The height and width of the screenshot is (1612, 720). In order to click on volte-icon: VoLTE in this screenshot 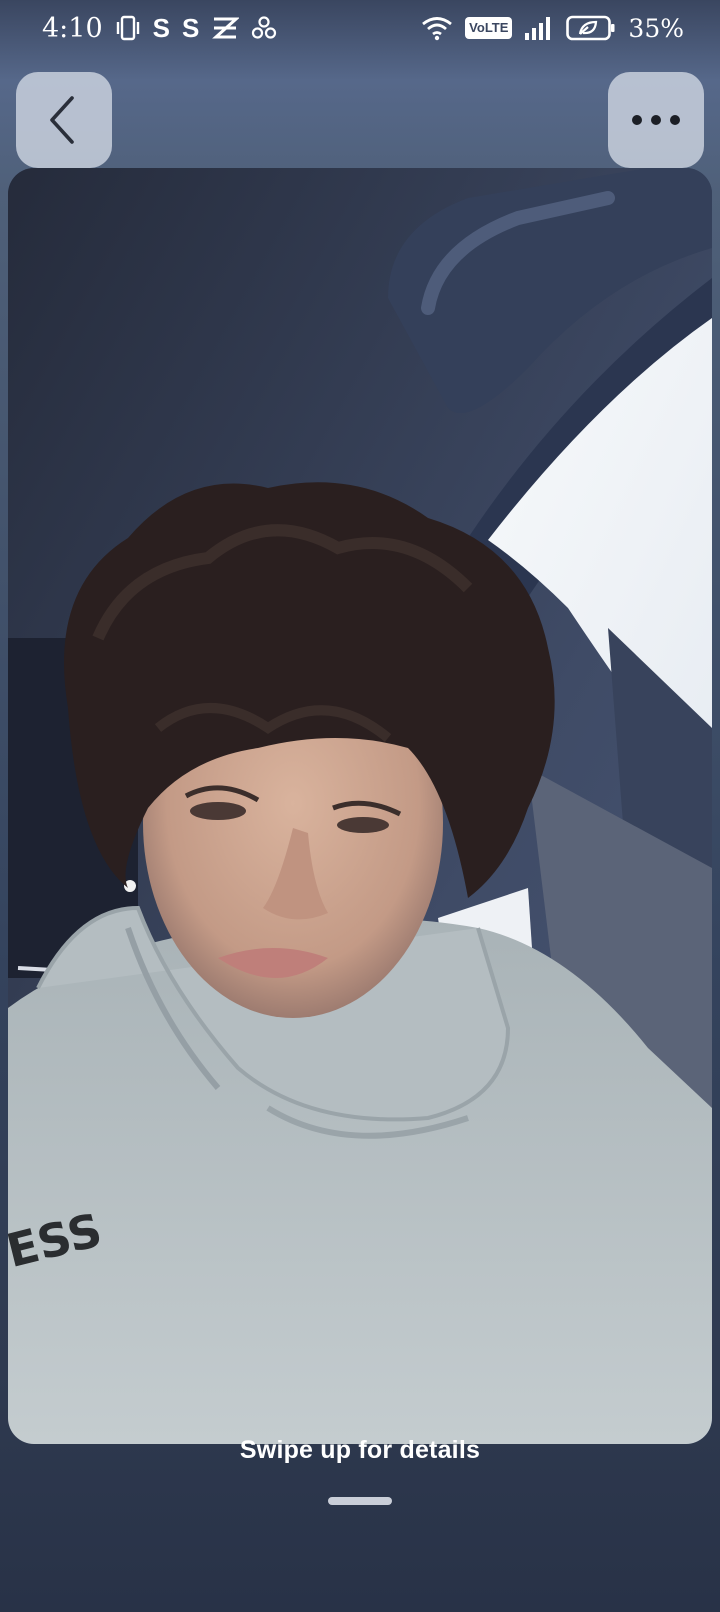, I will do `click(489, 28)`.